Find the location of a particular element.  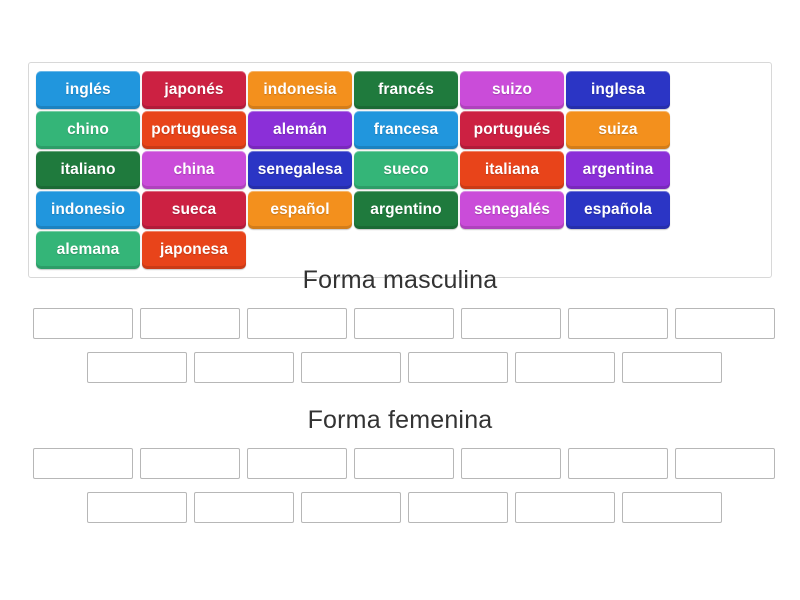

word-tile: italiano is located at coordinates (88, 170).